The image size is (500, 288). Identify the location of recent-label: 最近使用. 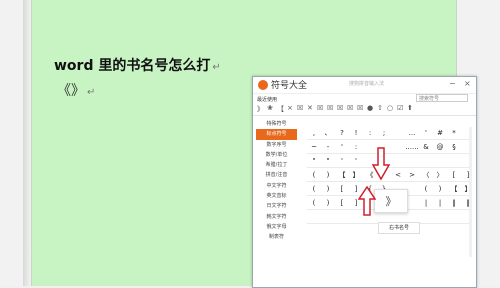
(267, 100).